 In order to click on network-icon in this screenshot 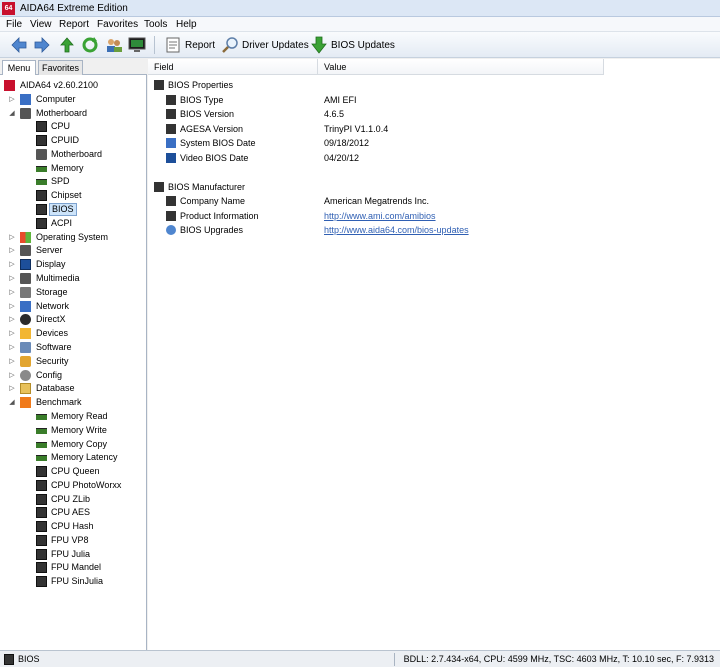, I will do `click(25, 306)`.